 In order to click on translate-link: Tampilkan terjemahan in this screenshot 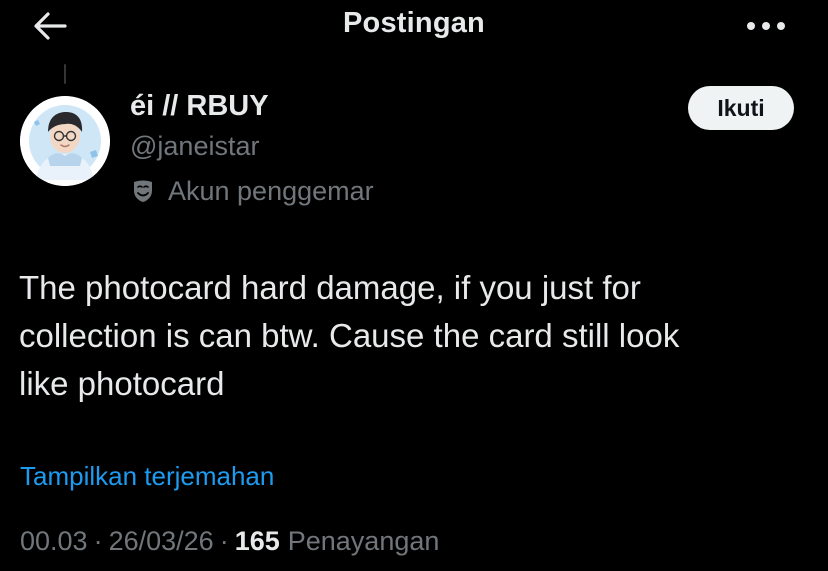, I will do `click(147, 476)`.